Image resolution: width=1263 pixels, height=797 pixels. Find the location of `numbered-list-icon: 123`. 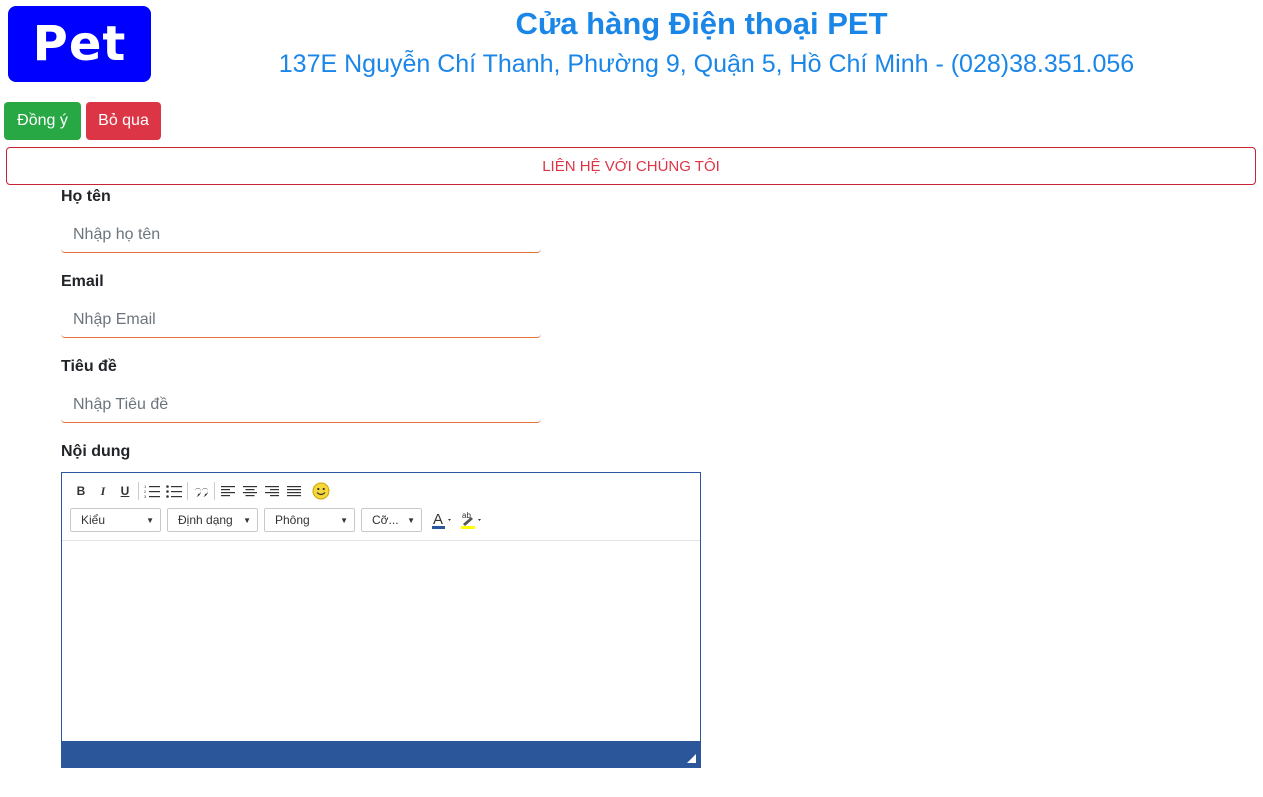

numbered-list-icon: 123 is located at coordinates (152, 491).